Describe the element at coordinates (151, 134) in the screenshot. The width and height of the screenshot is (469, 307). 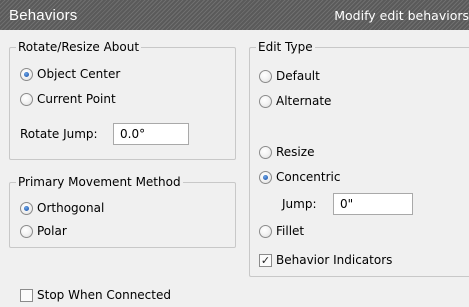
I see `rotate-jump-input: 0.0°` at that location.